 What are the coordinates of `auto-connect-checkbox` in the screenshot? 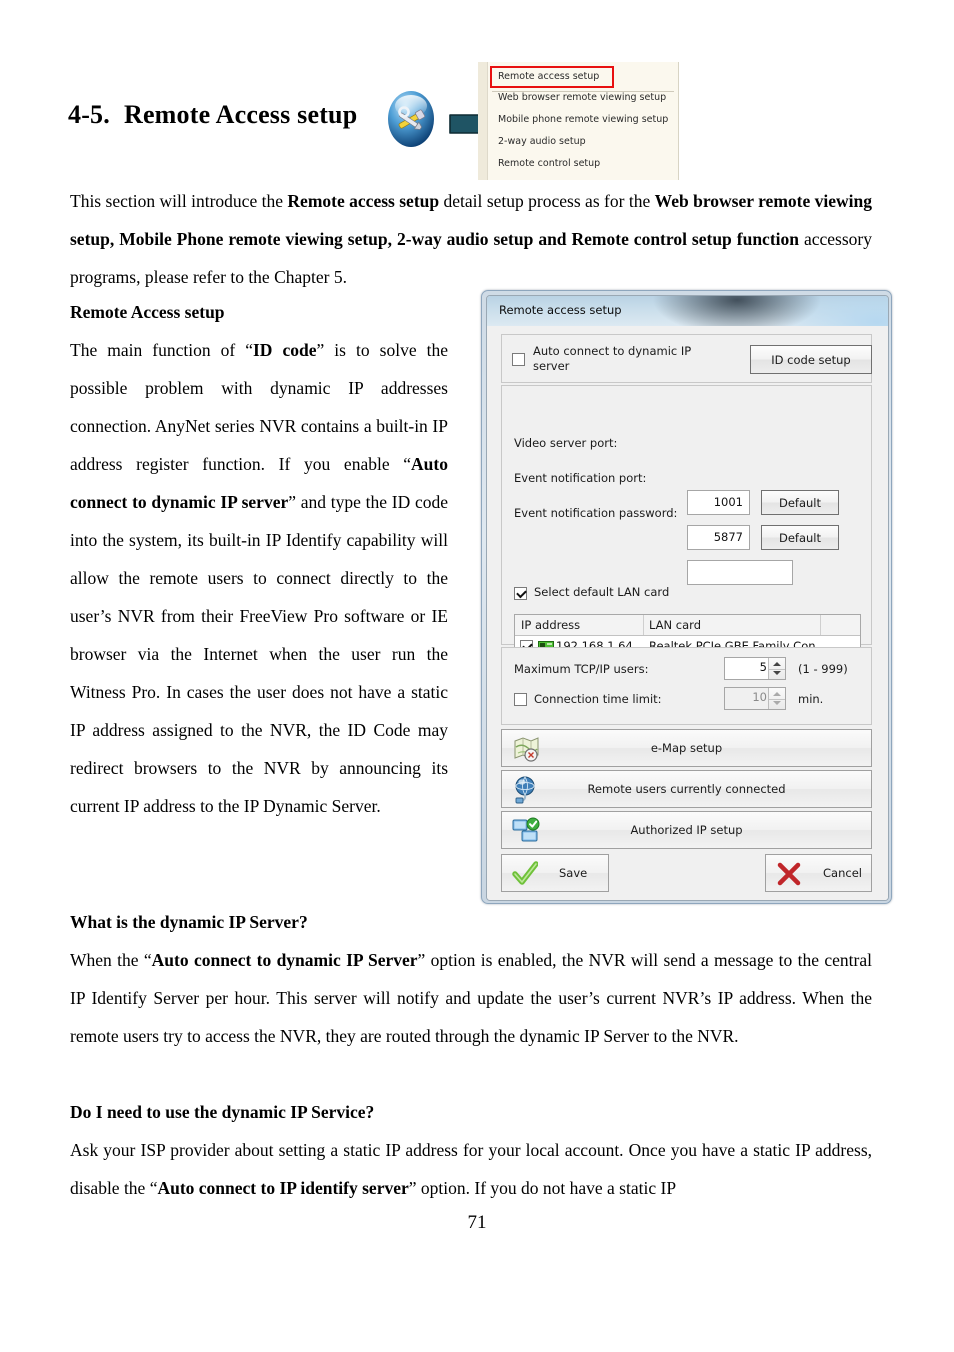 It's located at (518, 359).